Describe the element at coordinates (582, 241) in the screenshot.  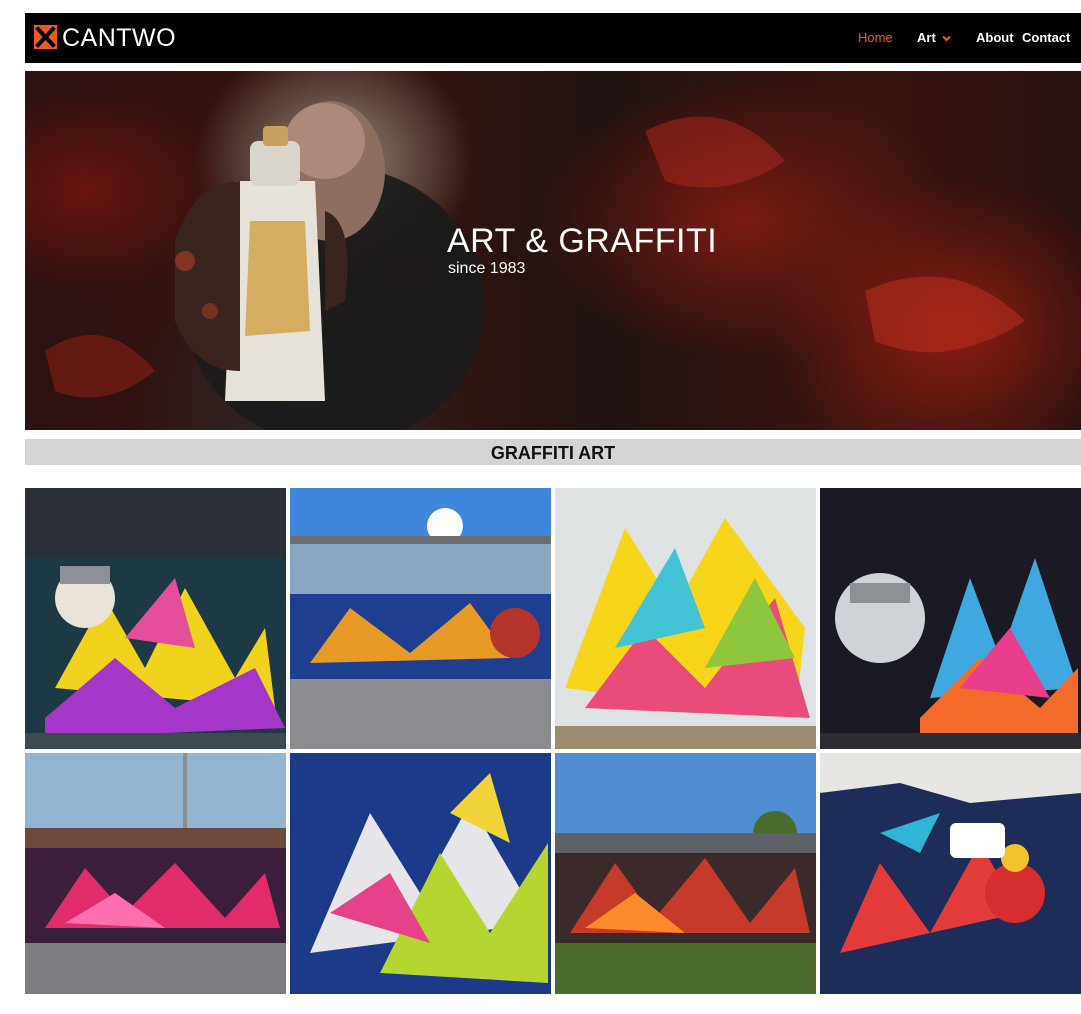
I see `hero-title: ART & GRAFFITI` at that location.